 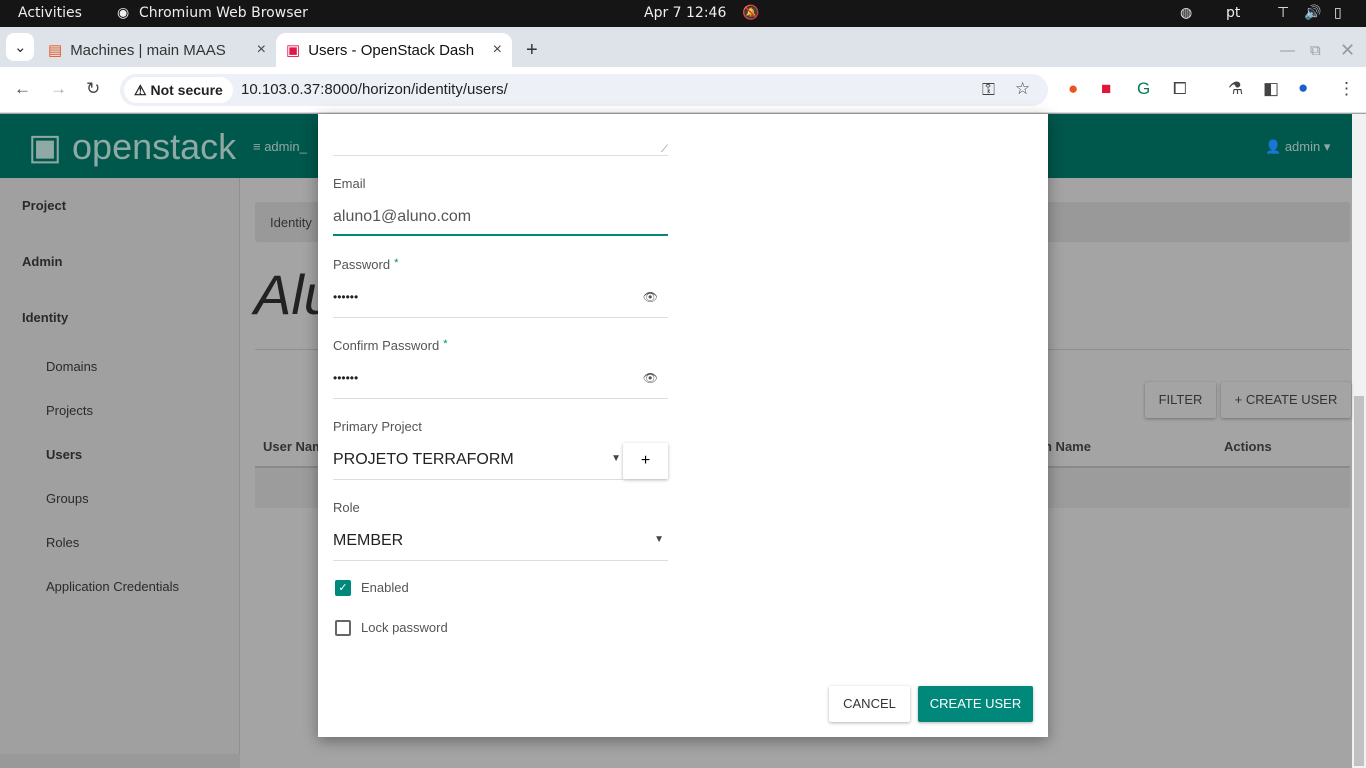 What do you see at coordinates (374, 89) in the screenshot?
I see `url-text: 10.103.0.37:8000/horizon/identity/users/` at bounding box center [374, 89].